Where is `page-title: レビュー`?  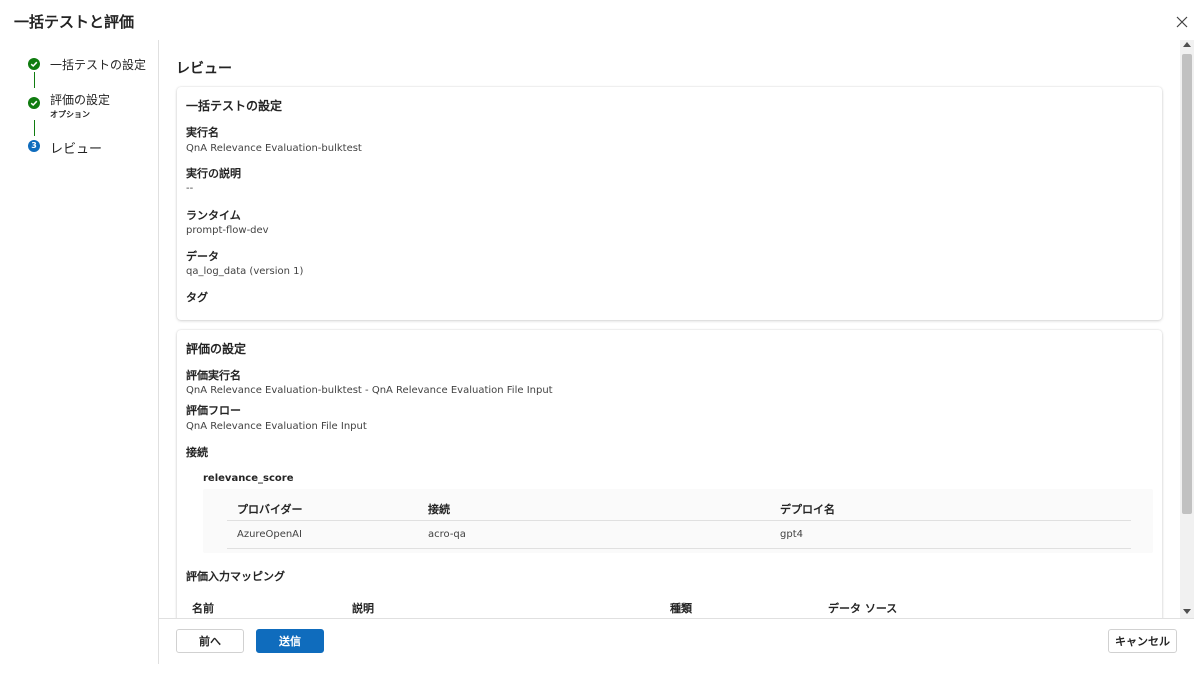 page-title: レビュー is located at coordinates (204, 69).